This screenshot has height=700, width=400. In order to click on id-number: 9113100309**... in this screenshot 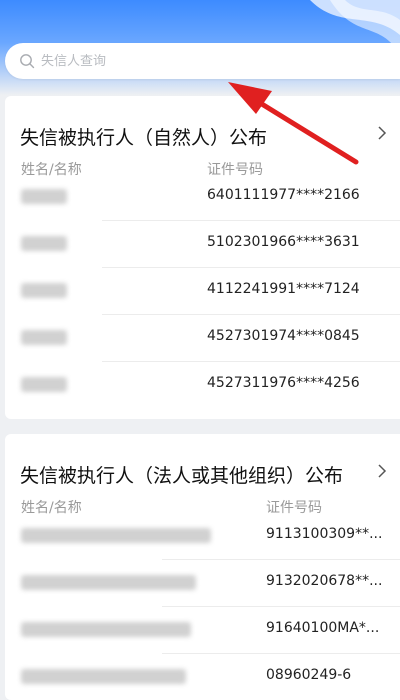, I will do `click(324, 534)`.